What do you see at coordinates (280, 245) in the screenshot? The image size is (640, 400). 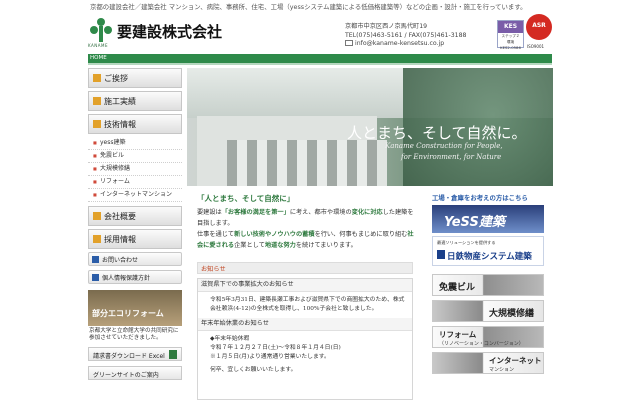 I see `highlight: 地道な努力` at bounding box center [280, 245].